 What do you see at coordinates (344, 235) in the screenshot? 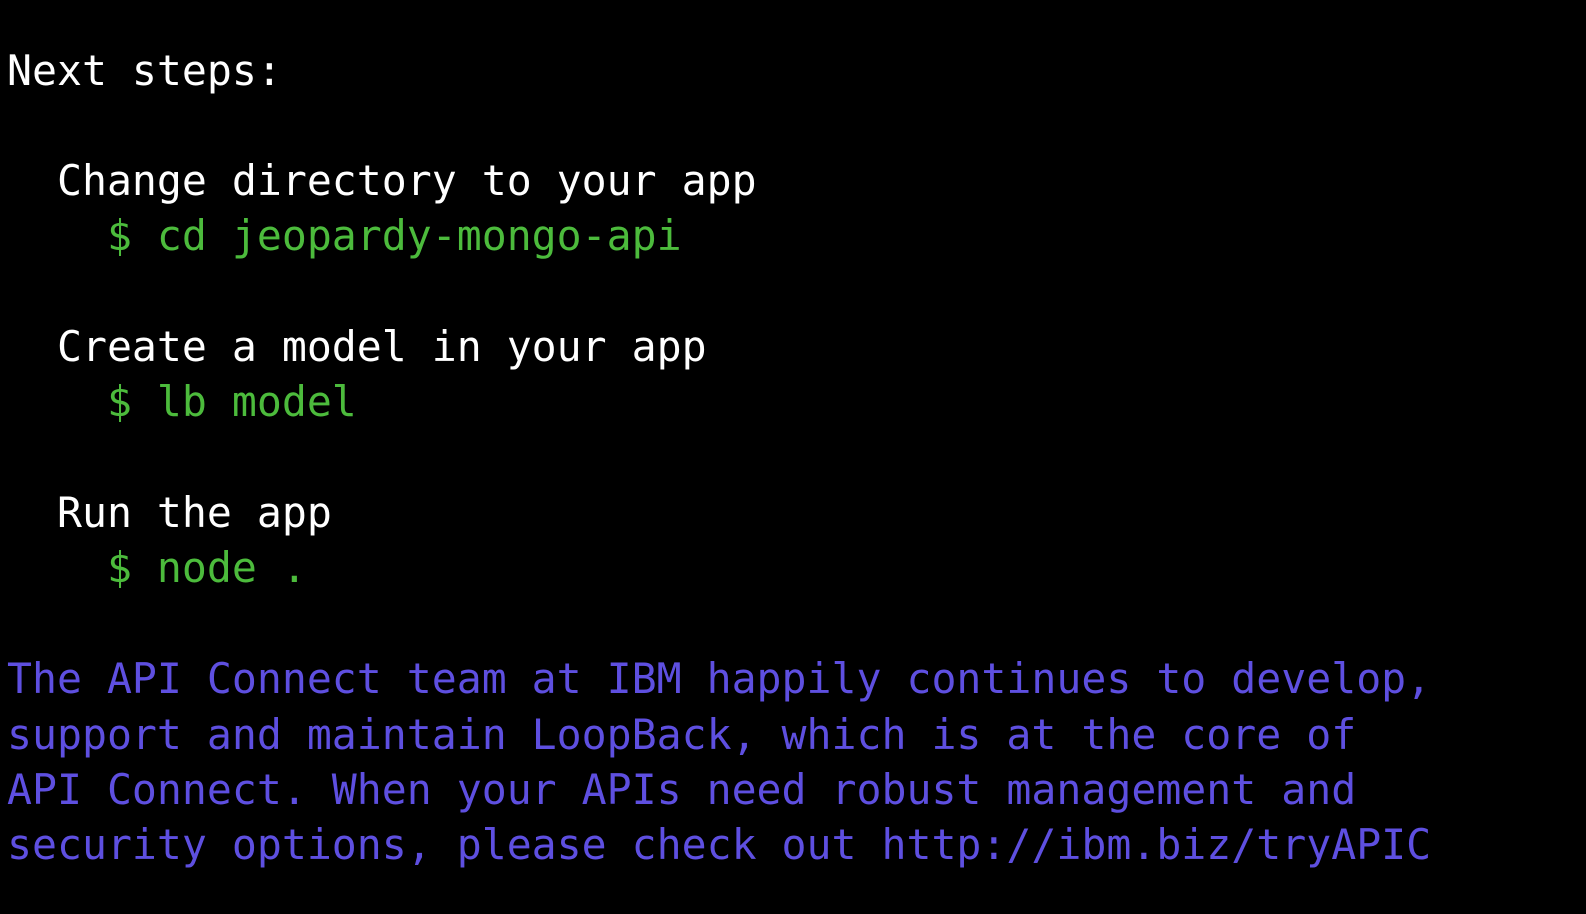
I see `command-cd: $ cd jeopardy-mongo-api` at bounding box center [344, 235].